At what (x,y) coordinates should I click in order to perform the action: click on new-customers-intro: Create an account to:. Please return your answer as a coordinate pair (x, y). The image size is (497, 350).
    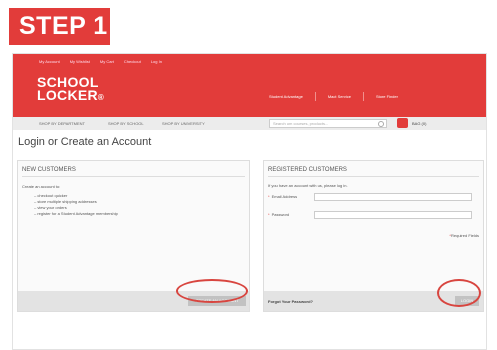
    Looking at the image, I should click on (41, 186).